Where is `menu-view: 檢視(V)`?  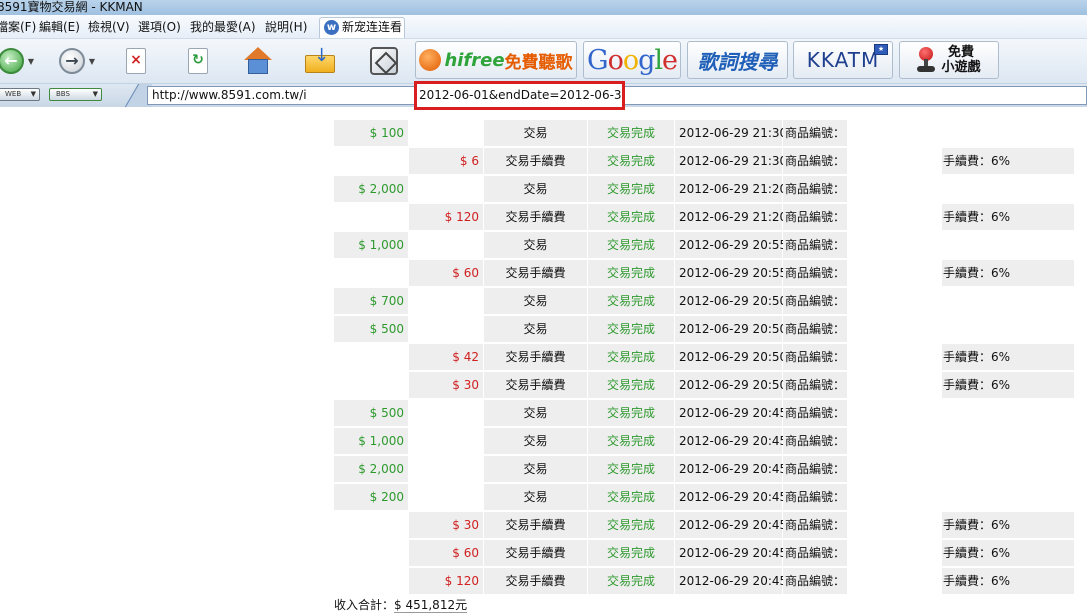
menu-view: 檢視(V) is located at coordinates (109, 27).